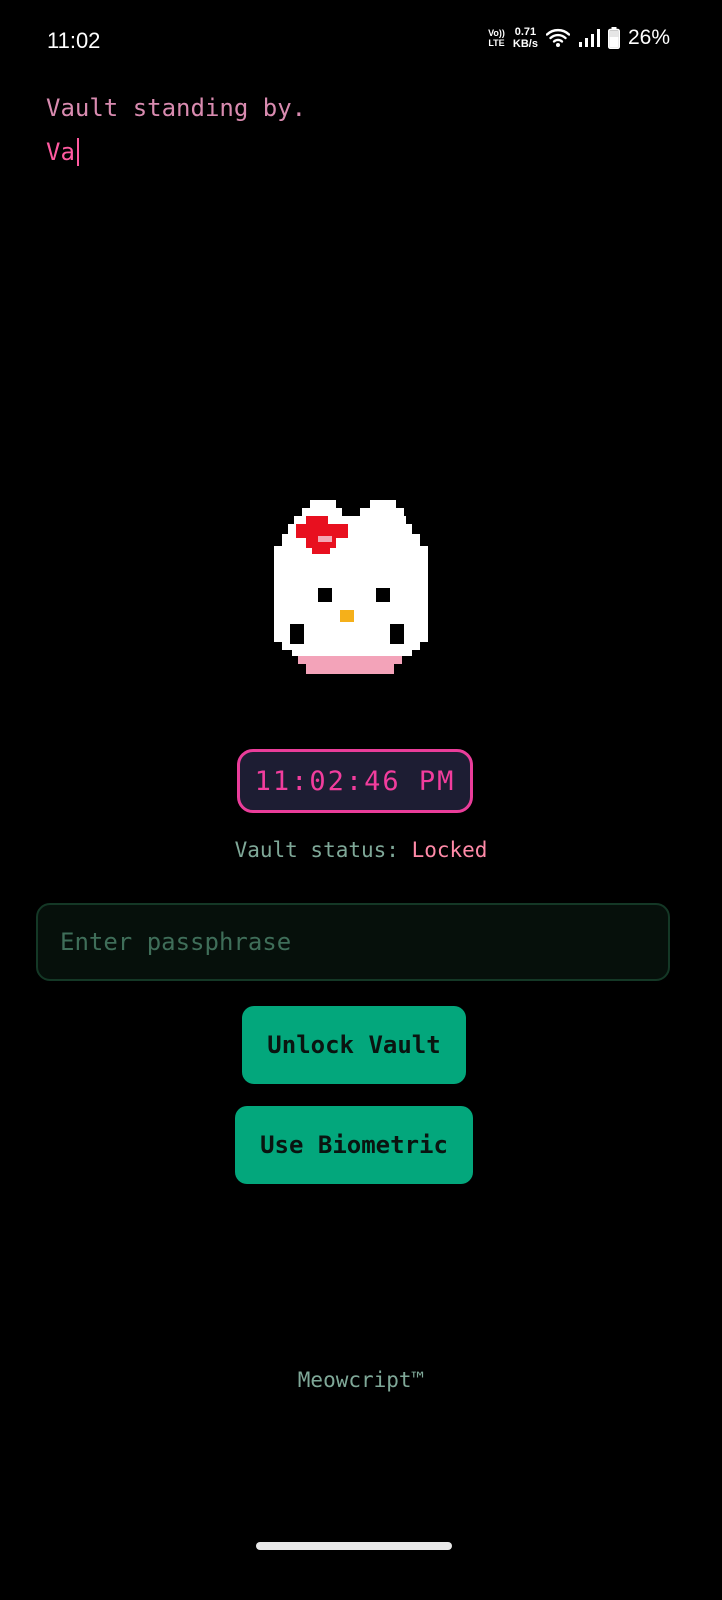 This screenshot has width=722, height=1600. Describe the element at coordinates (361, 43) in the screenshot. I see `status-bar: 11:02 Vo)) LTE 0.71 KB/s 26%` at that location.